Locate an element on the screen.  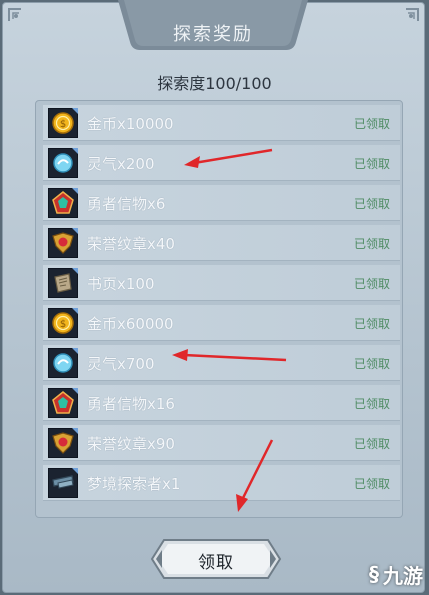
reward-row: 荣誉纹章x40 已领取 is located at coordinates (221, 243).